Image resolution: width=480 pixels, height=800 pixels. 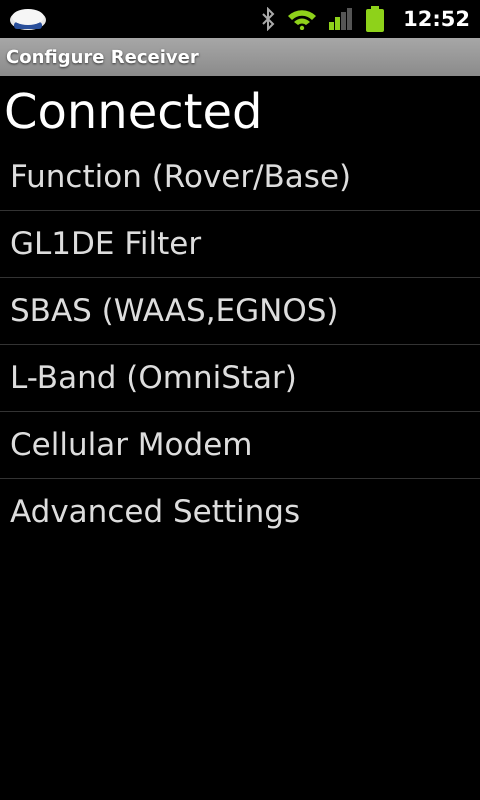 I want to click on menu-item: Cellular Modem, so click(x=240, y=445).